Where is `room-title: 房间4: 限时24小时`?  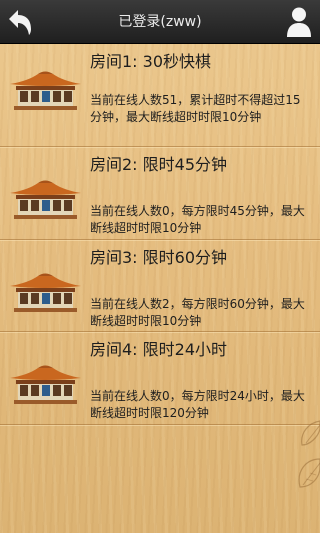 room-title: 房间4: 限时24小时 is located at coordinates (159, 349).